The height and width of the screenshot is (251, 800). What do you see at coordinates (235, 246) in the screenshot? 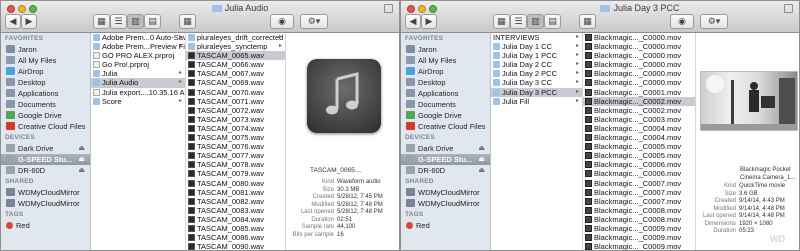
I see `list-item: TASCAM_0090.wav` at bounding box center [235, 246].